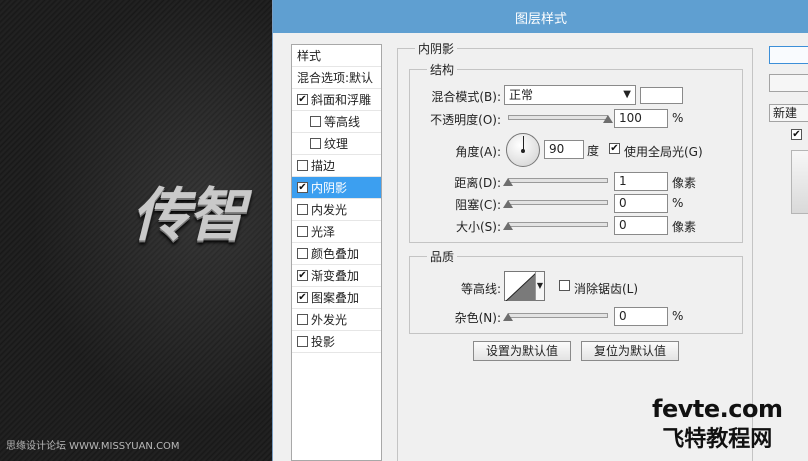  What do you see at coordinates (717, 424) in the screenshot?
I see `site-logo: fevte.com 飞特教程网` at bounding box center [717, 424].